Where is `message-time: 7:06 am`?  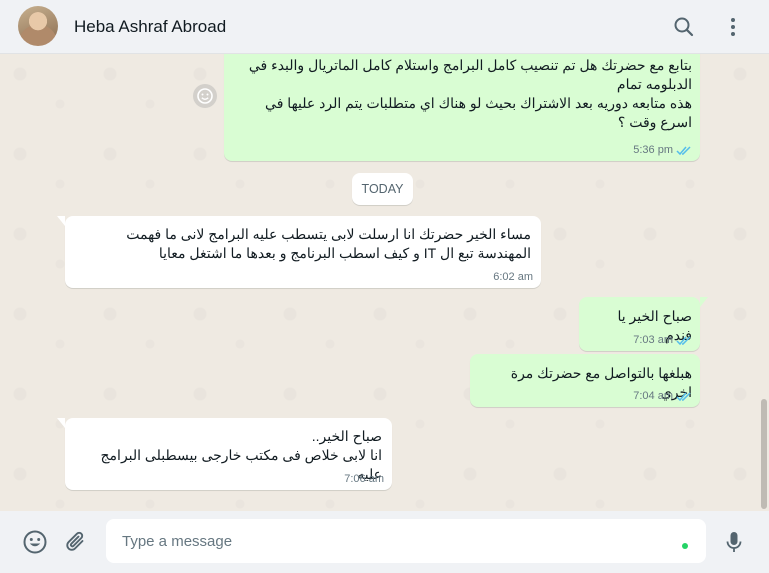
message-time: 7:06 am is located at coordinates (364, 479).